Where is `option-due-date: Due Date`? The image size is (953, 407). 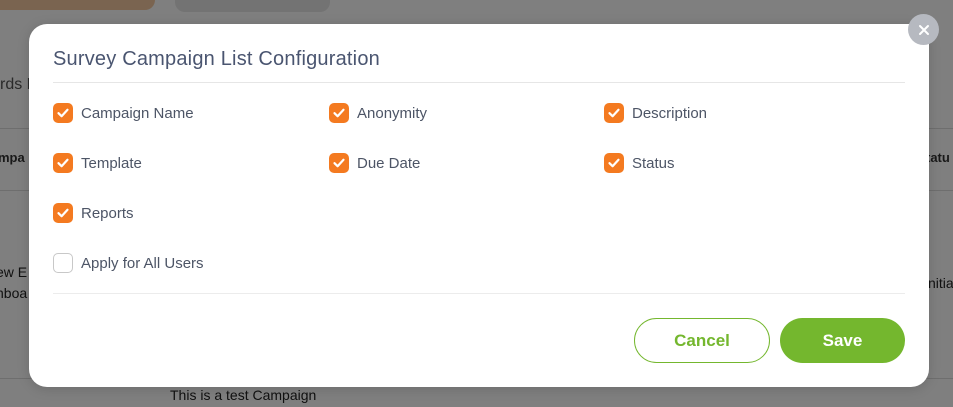 option-due-date: Due Date is located at coordinates (374, 163).